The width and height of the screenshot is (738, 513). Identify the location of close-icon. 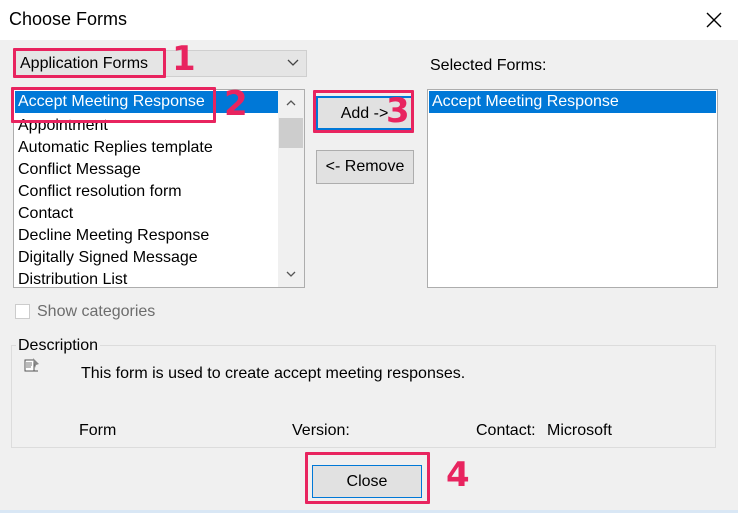
(714, 20).